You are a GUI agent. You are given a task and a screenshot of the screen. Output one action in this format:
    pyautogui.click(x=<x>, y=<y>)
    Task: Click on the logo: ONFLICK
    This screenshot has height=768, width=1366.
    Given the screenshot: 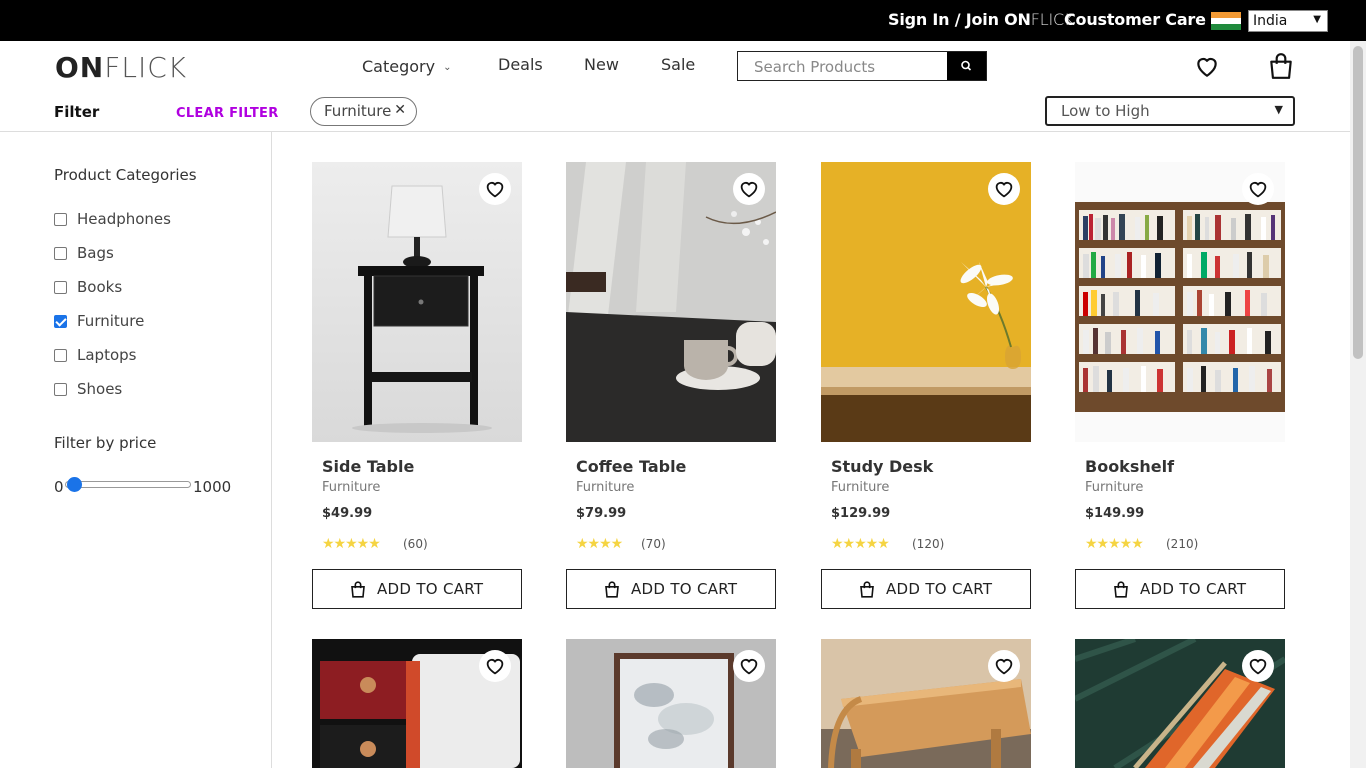 What is the action you would take?
    pyautogui.click(x=121, y=67)
    